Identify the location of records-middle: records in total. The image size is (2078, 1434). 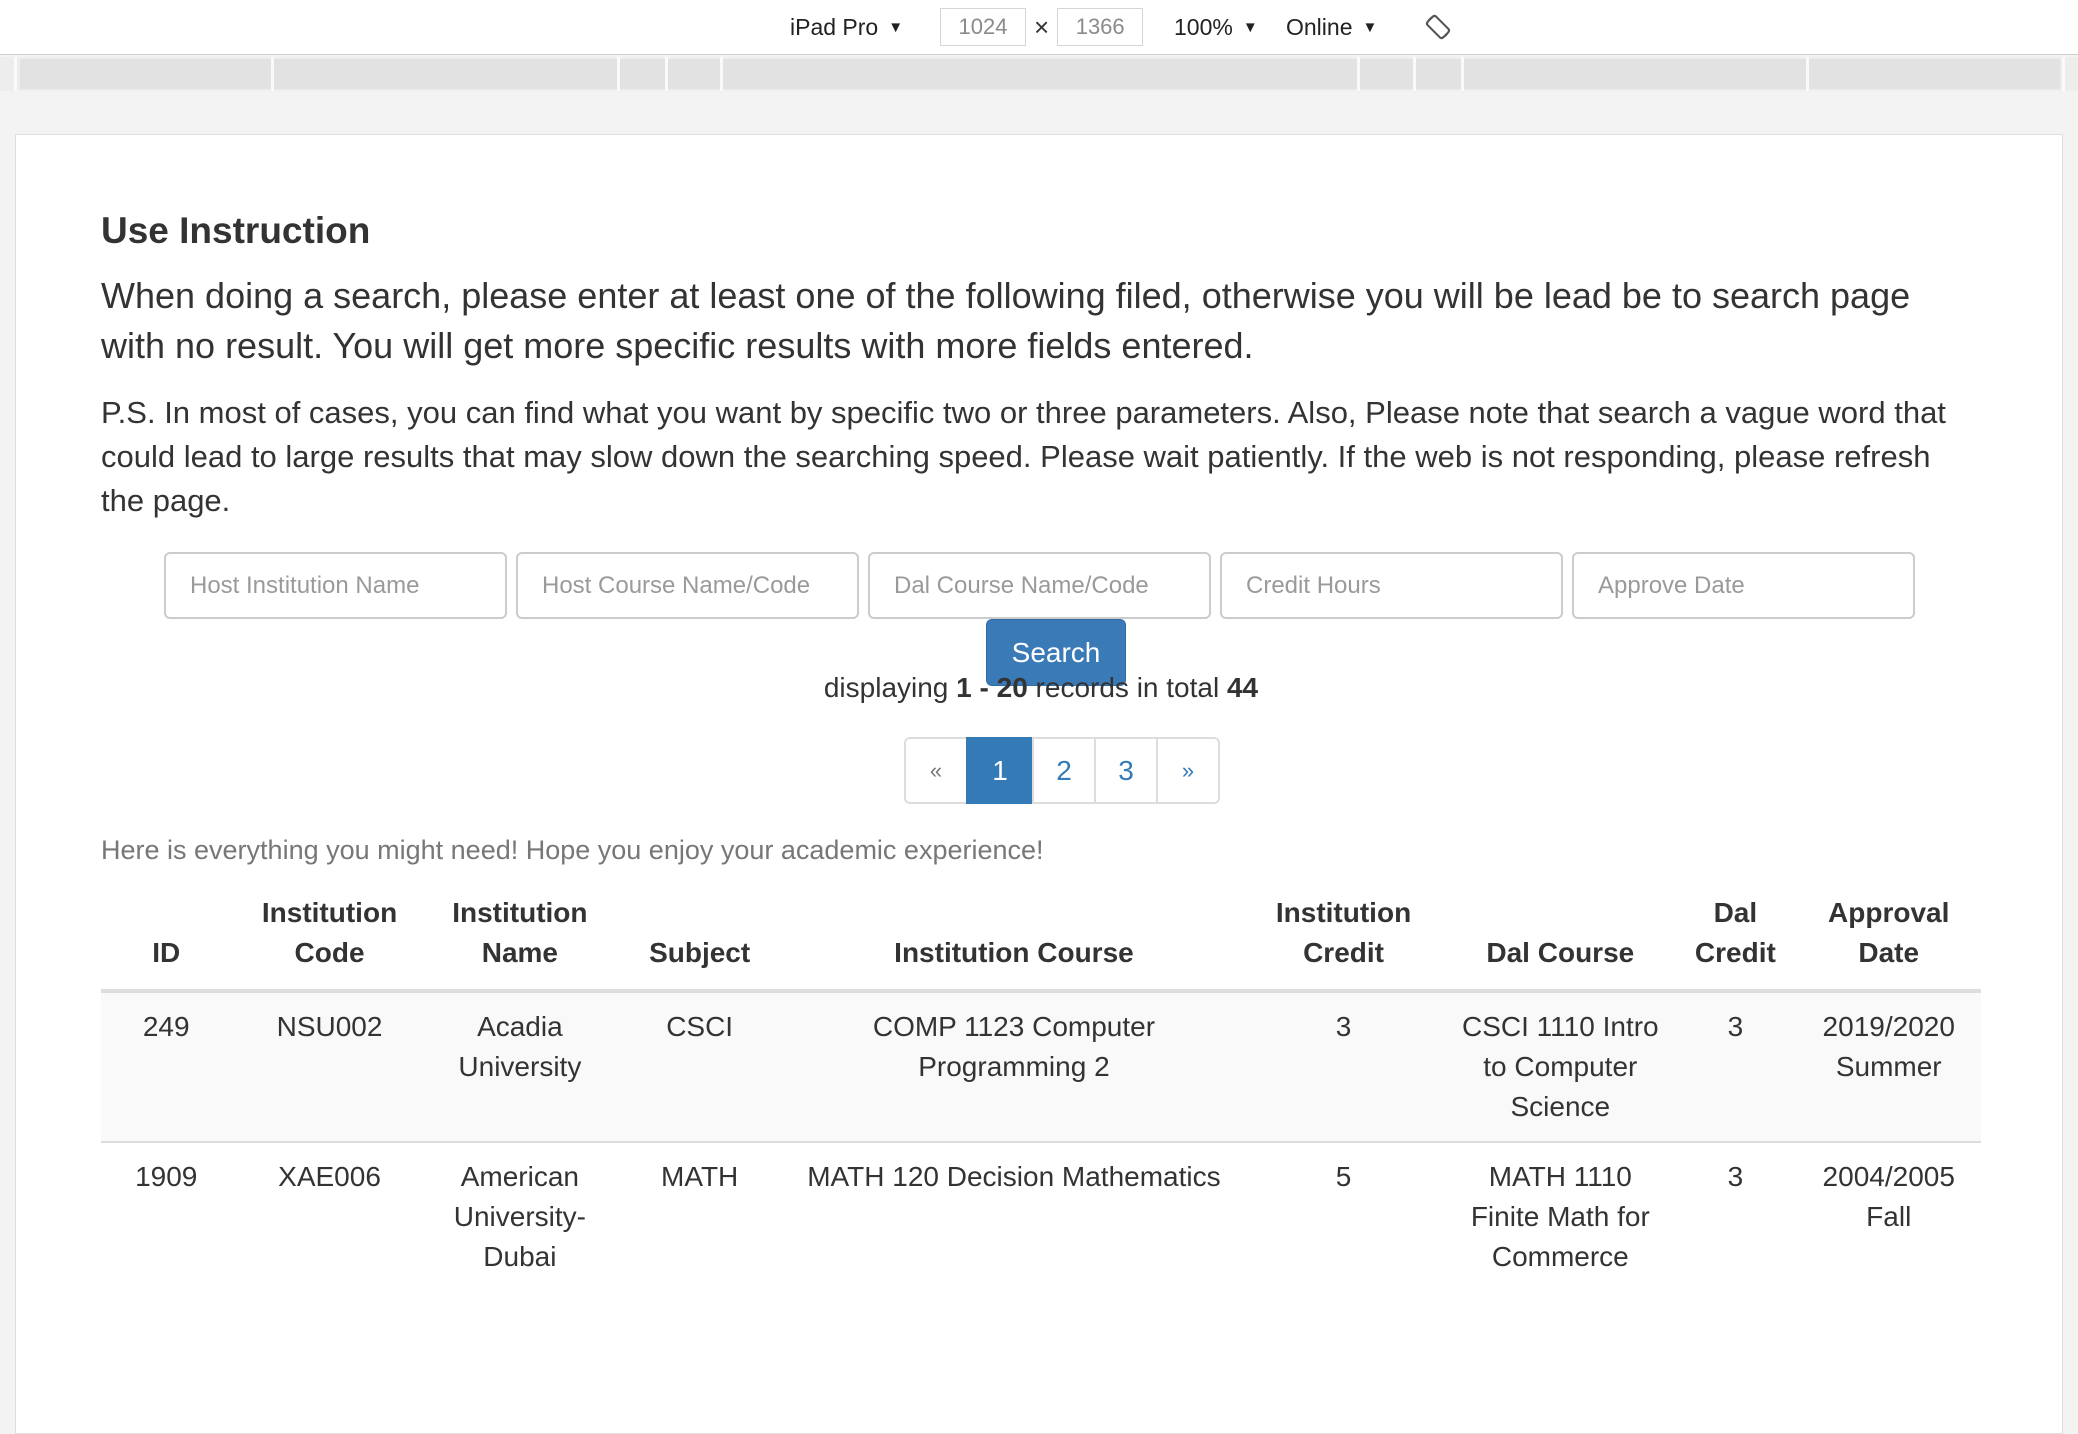
(1127, 687).